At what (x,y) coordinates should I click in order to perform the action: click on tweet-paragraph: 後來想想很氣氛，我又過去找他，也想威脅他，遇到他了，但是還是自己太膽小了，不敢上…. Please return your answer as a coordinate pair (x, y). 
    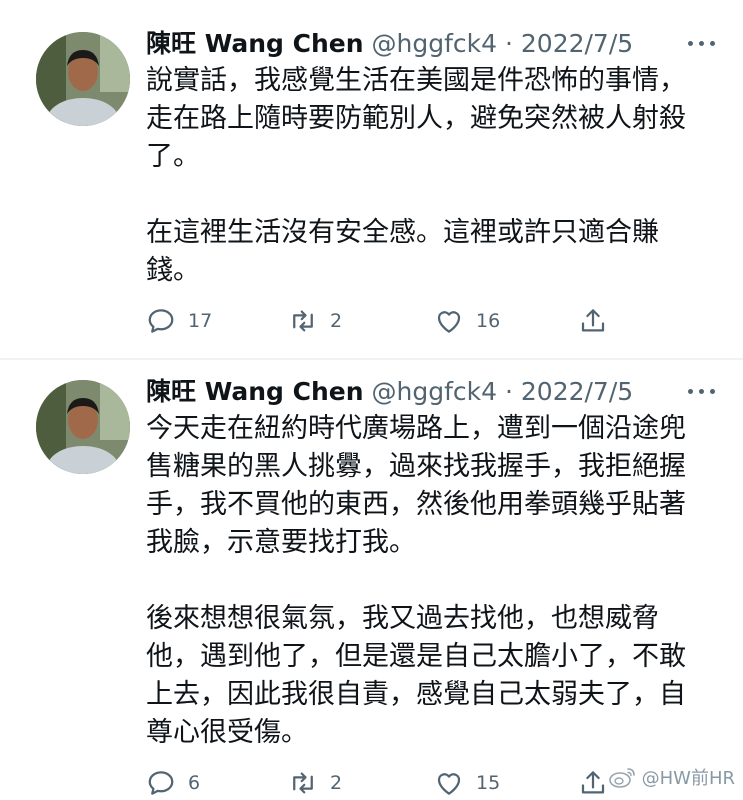
    Looking at the image, I should click on (416, 675).